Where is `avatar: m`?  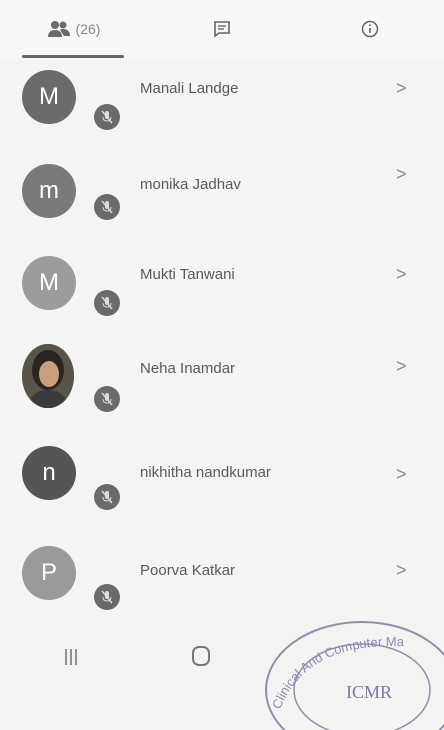
avatar: m is located at coordinates (49, 191).